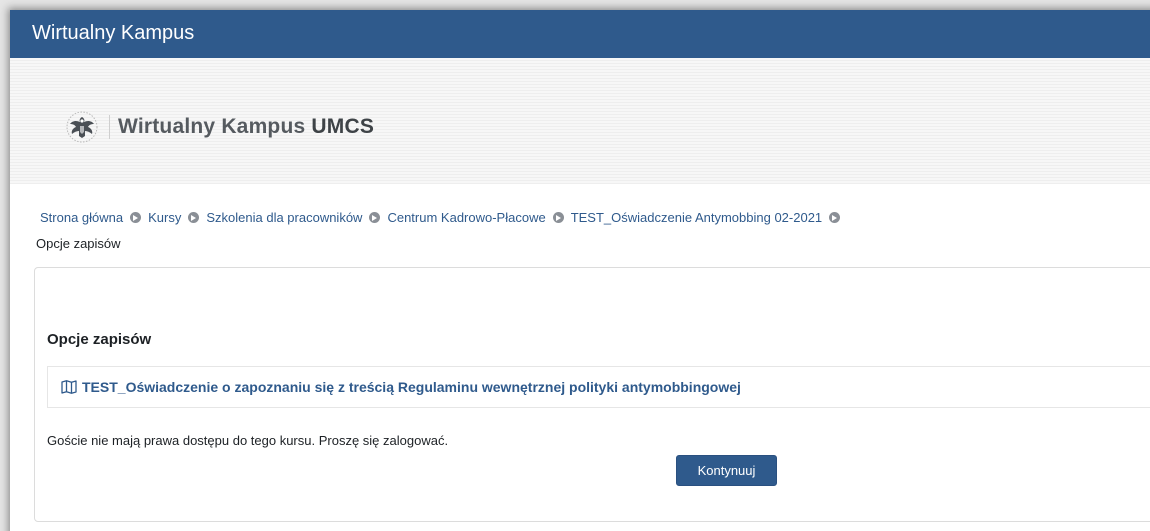 The height and width of the screenshot is (531, 1150). What do you see at coordinates (726, 470) in the screenshot?
I see `continue-button: Kontynuuj` at bounding box center [726, 470].